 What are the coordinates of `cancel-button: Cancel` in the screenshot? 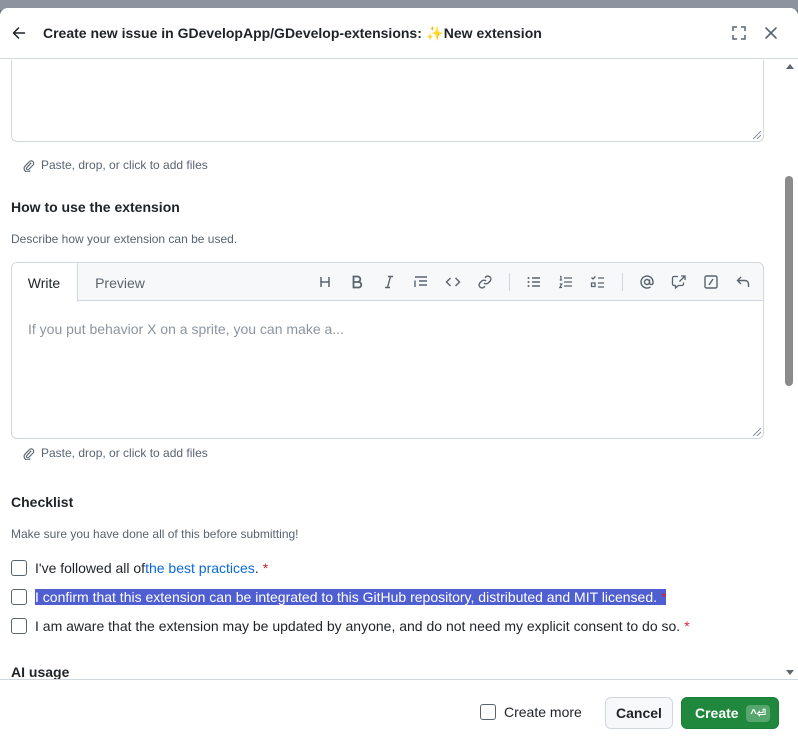 It's located at (639, 713).